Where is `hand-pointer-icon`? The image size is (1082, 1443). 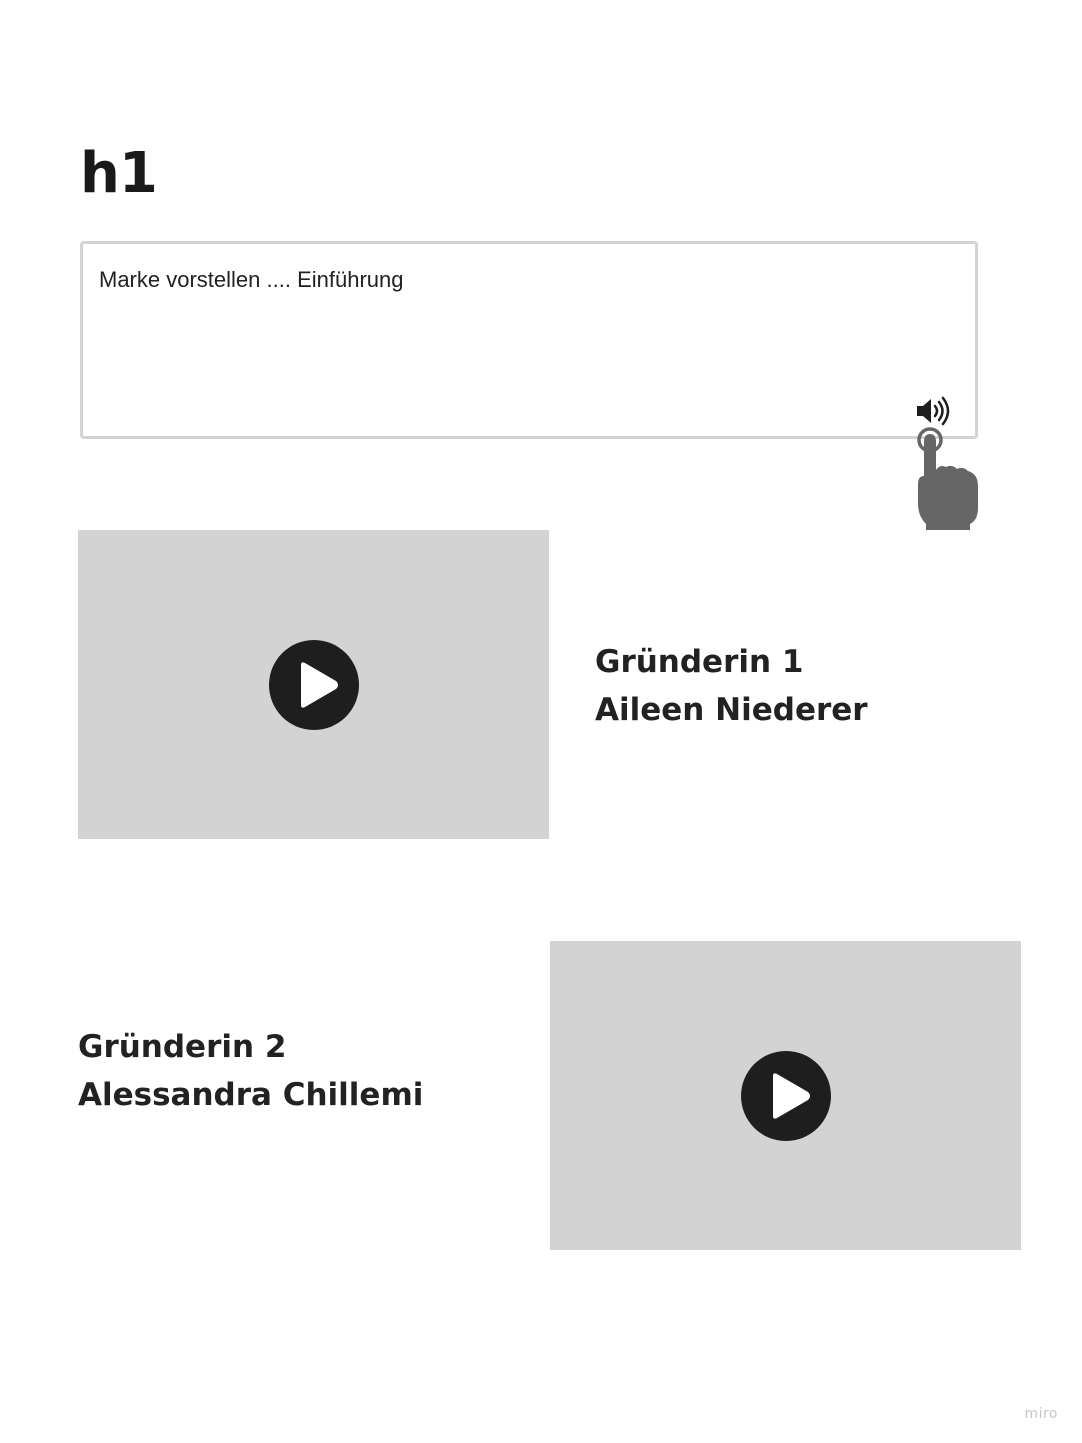
hand-pointer-icon is located at coordinates (947, 478).